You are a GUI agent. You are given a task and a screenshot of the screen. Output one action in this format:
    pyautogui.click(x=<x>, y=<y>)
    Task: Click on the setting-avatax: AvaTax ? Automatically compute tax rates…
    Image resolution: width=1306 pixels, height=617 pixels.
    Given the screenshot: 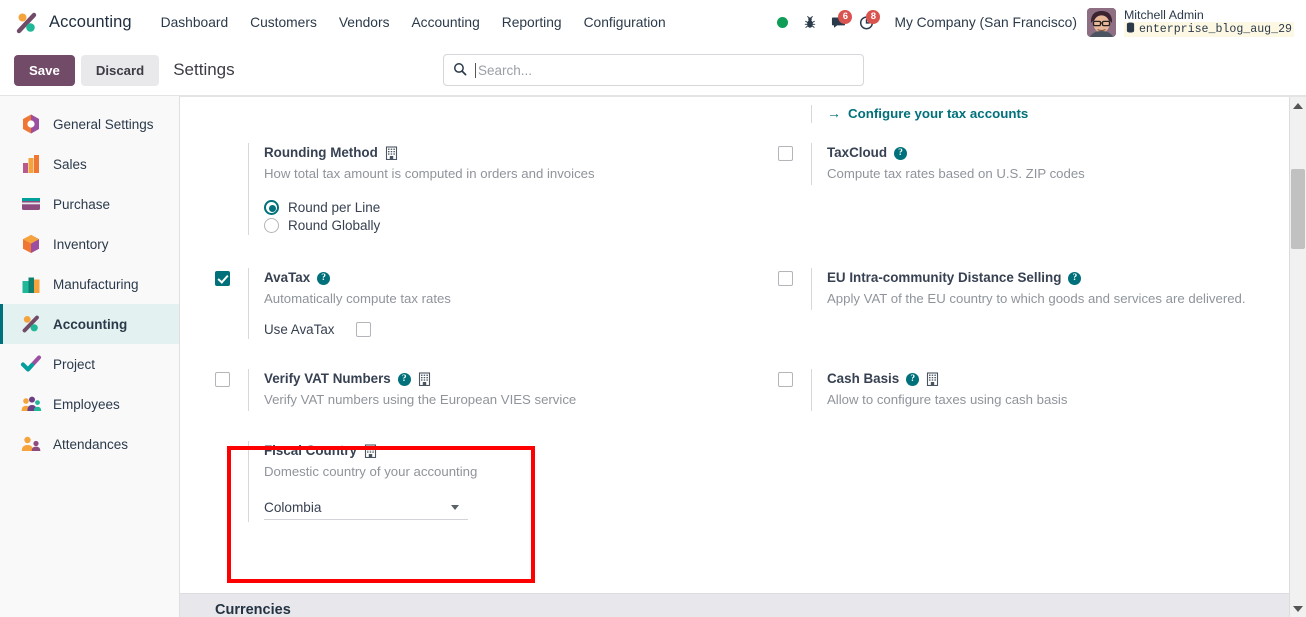 What is the action you would take?
    pyautogui.click(x=479, y=303)
    